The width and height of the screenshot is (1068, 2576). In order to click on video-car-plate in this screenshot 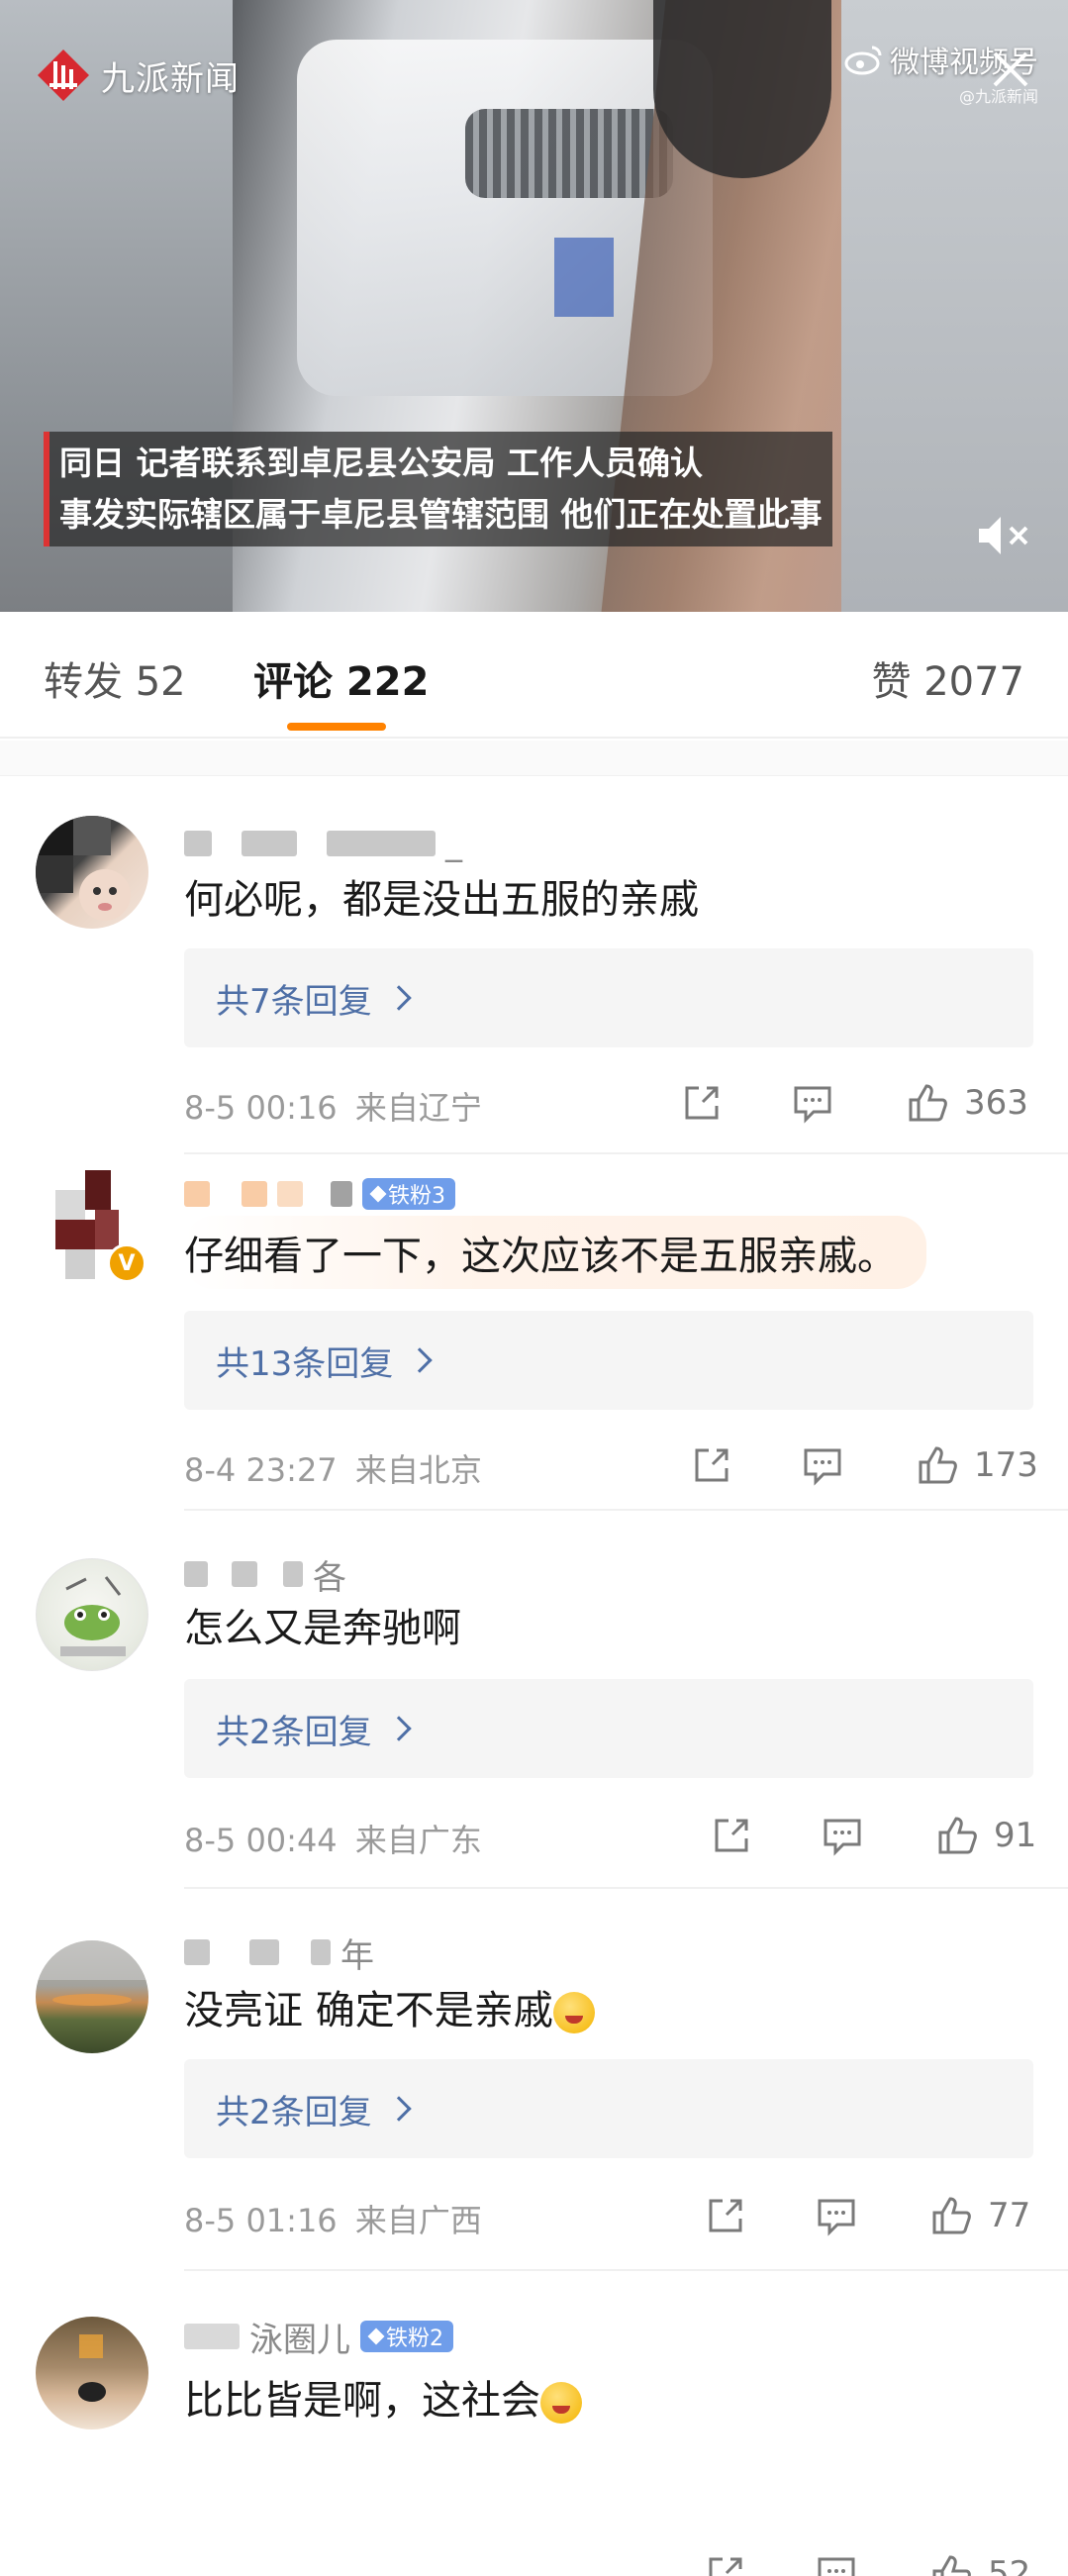, I will do `click(584, 277)`.